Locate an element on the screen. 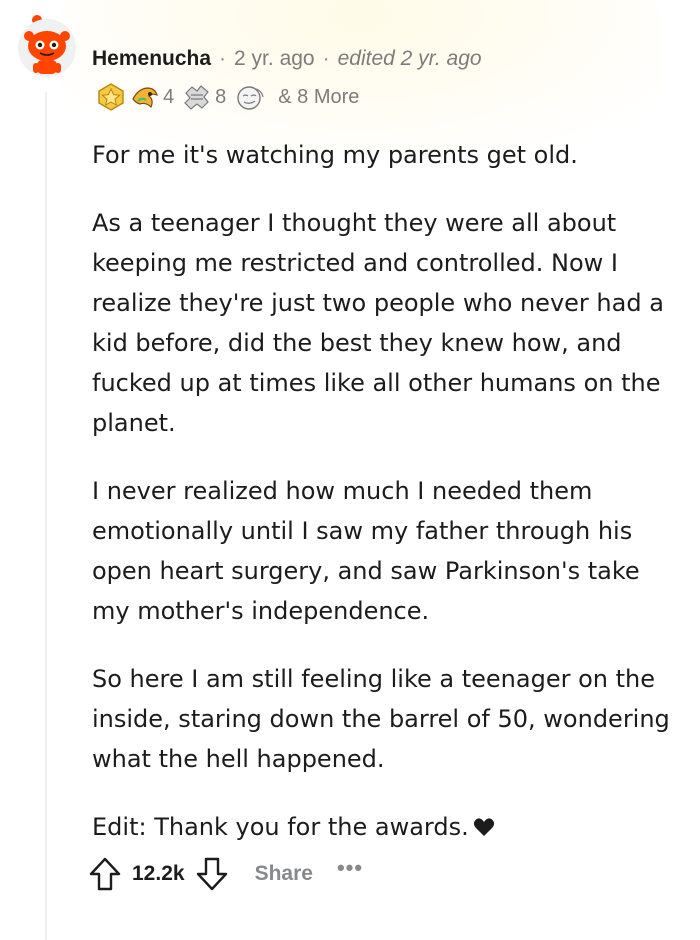  awards-row: 4 8 & 8 More is located at coordinates (227, 97).